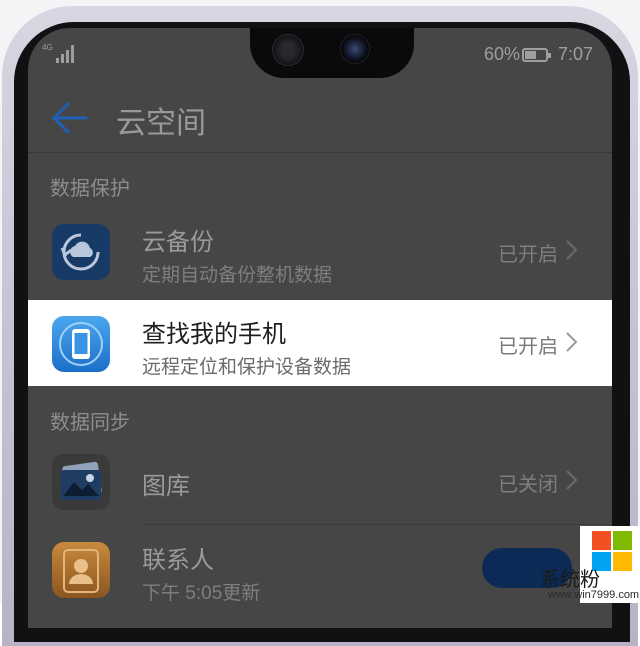  I want to click on battery-level, so click(530, 55).